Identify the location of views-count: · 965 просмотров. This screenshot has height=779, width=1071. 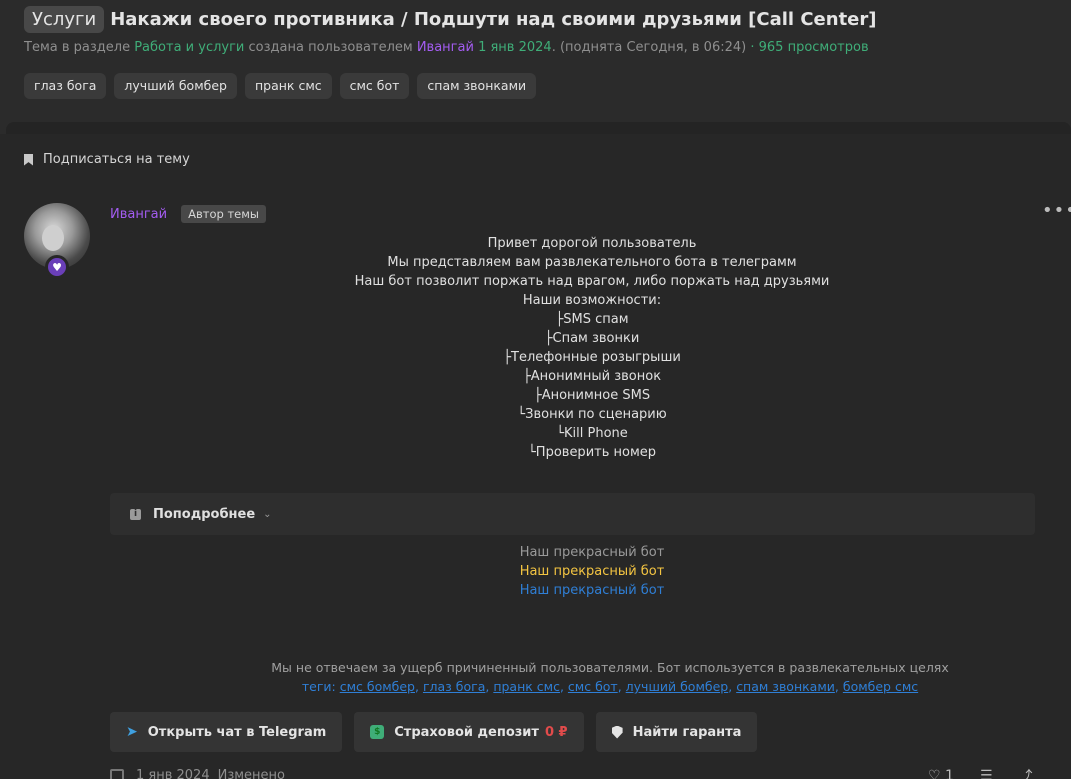
(809, 47).